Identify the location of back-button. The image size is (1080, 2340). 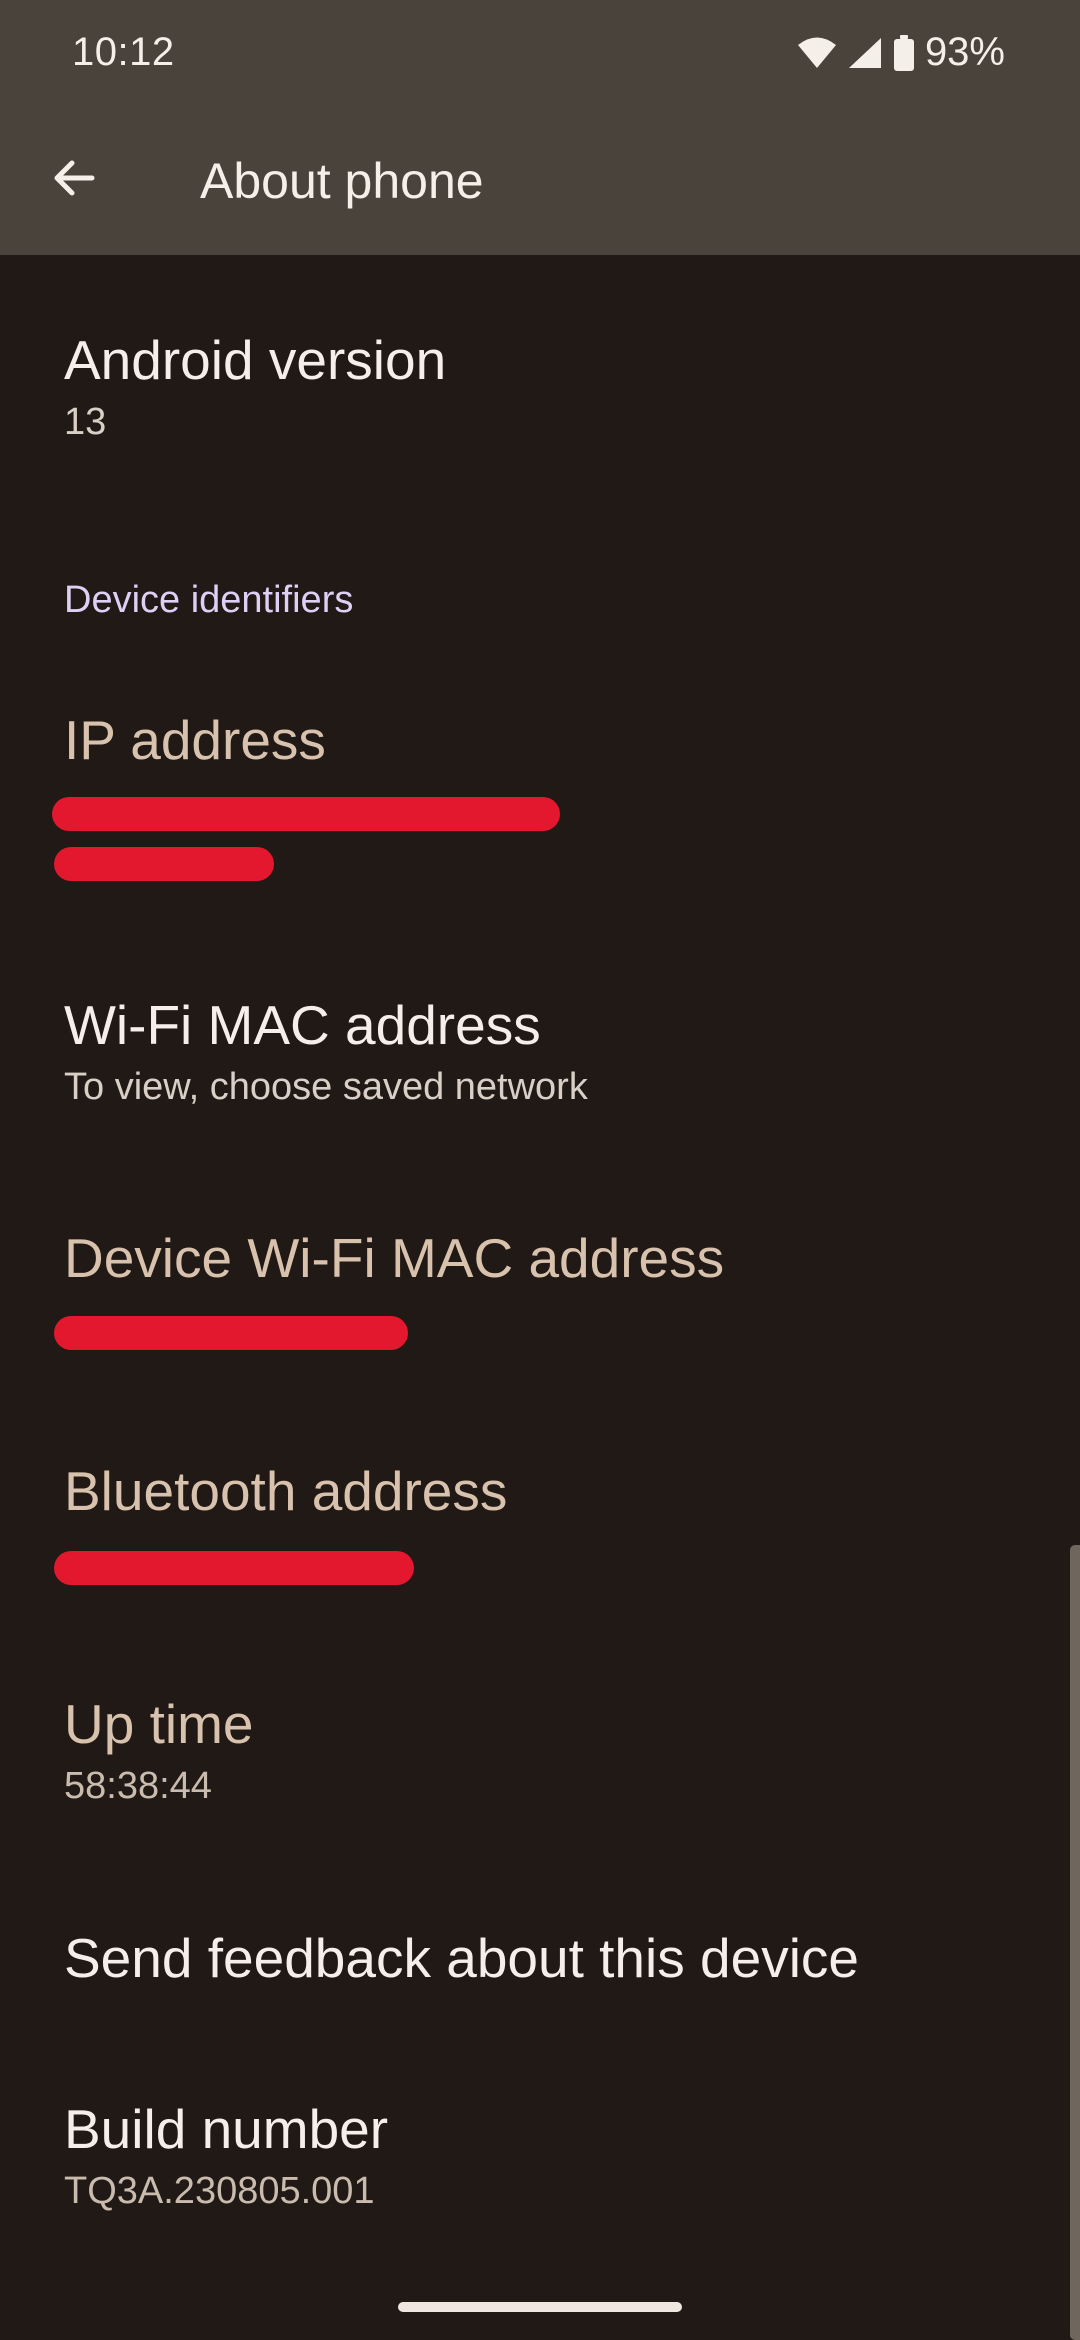
(74, 180).